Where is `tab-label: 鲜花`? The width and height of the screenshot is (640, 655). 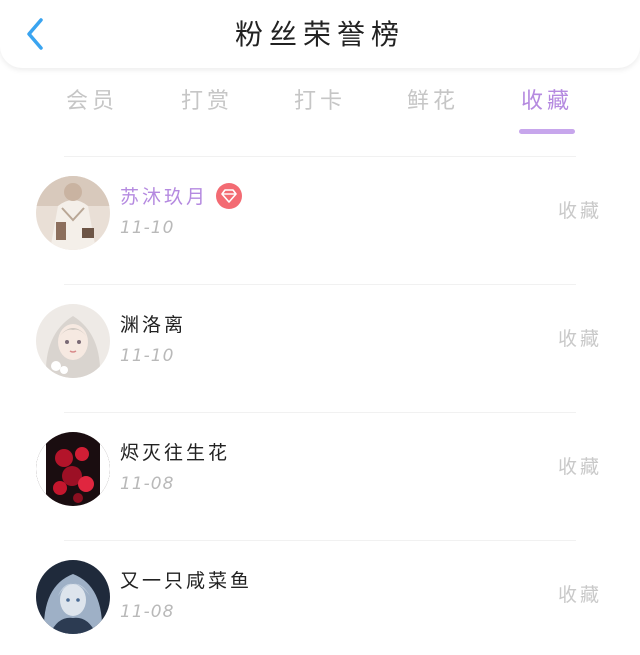 tab-label: 鲜花 is located at coordinates (432, 101).